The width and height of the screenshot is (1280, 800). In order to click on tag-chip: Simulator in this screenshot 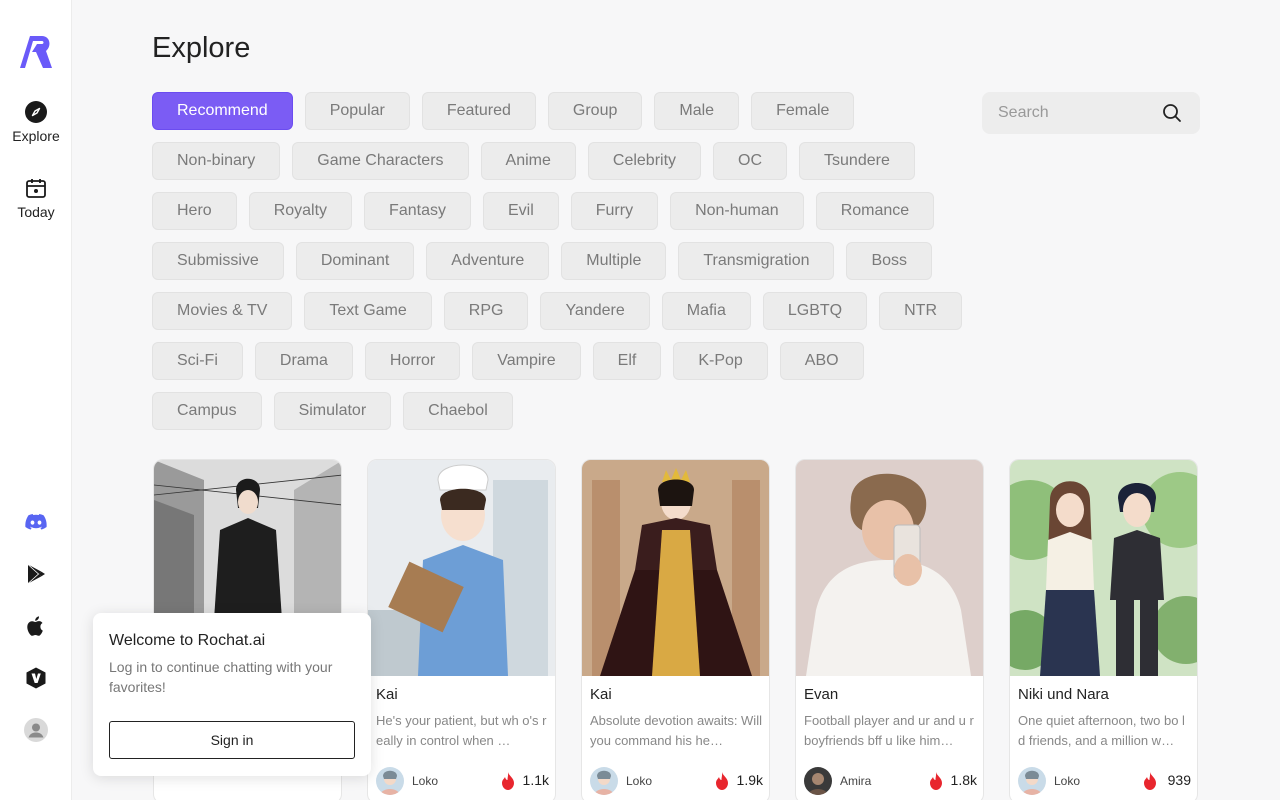, I will do `click(332, 411)`.